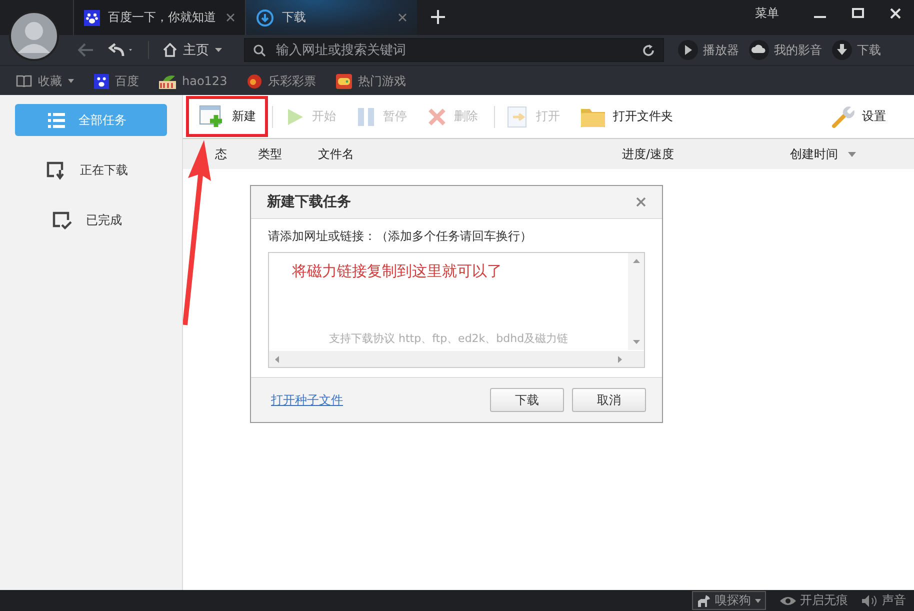 This screenshot has width=914, height=611. What do you see at coordinates (729, 600) in the screenshot?
I see `status-button: 嗅探狗` at bounding box center [729, 600].